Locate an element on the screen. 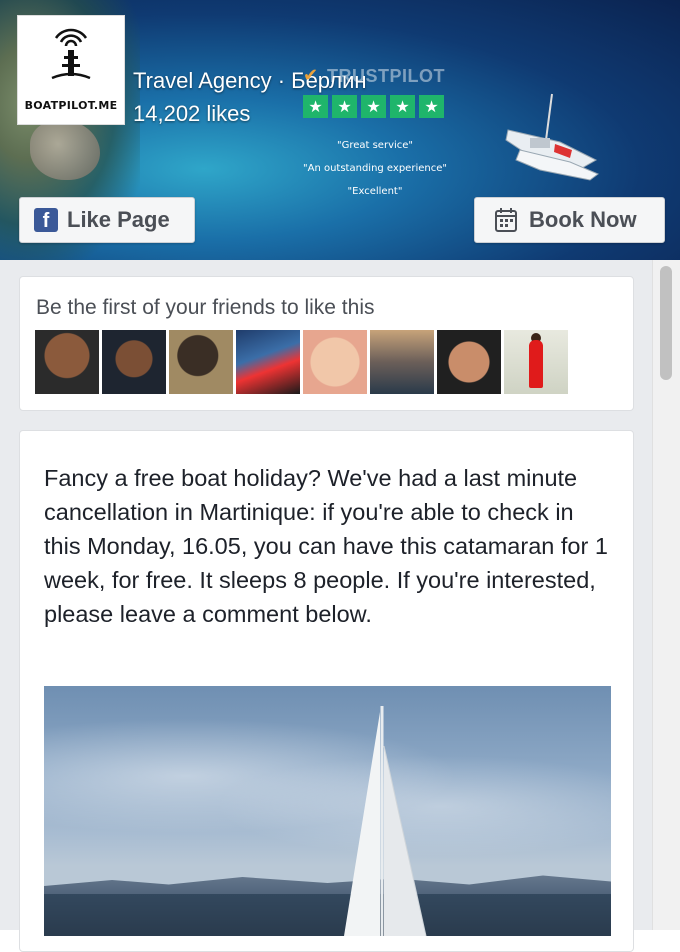 The image size is (680, 952). catamaran-icon is located at coordinates (552, 137).